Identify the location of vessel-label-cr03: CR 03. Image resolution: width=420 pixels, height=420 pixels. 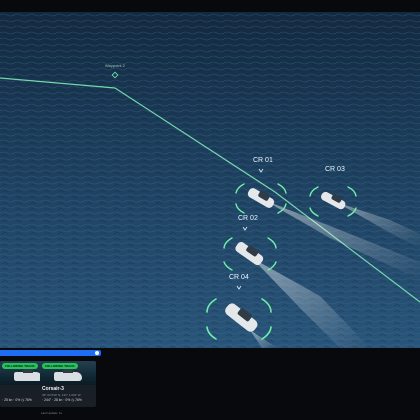
(335, 169).